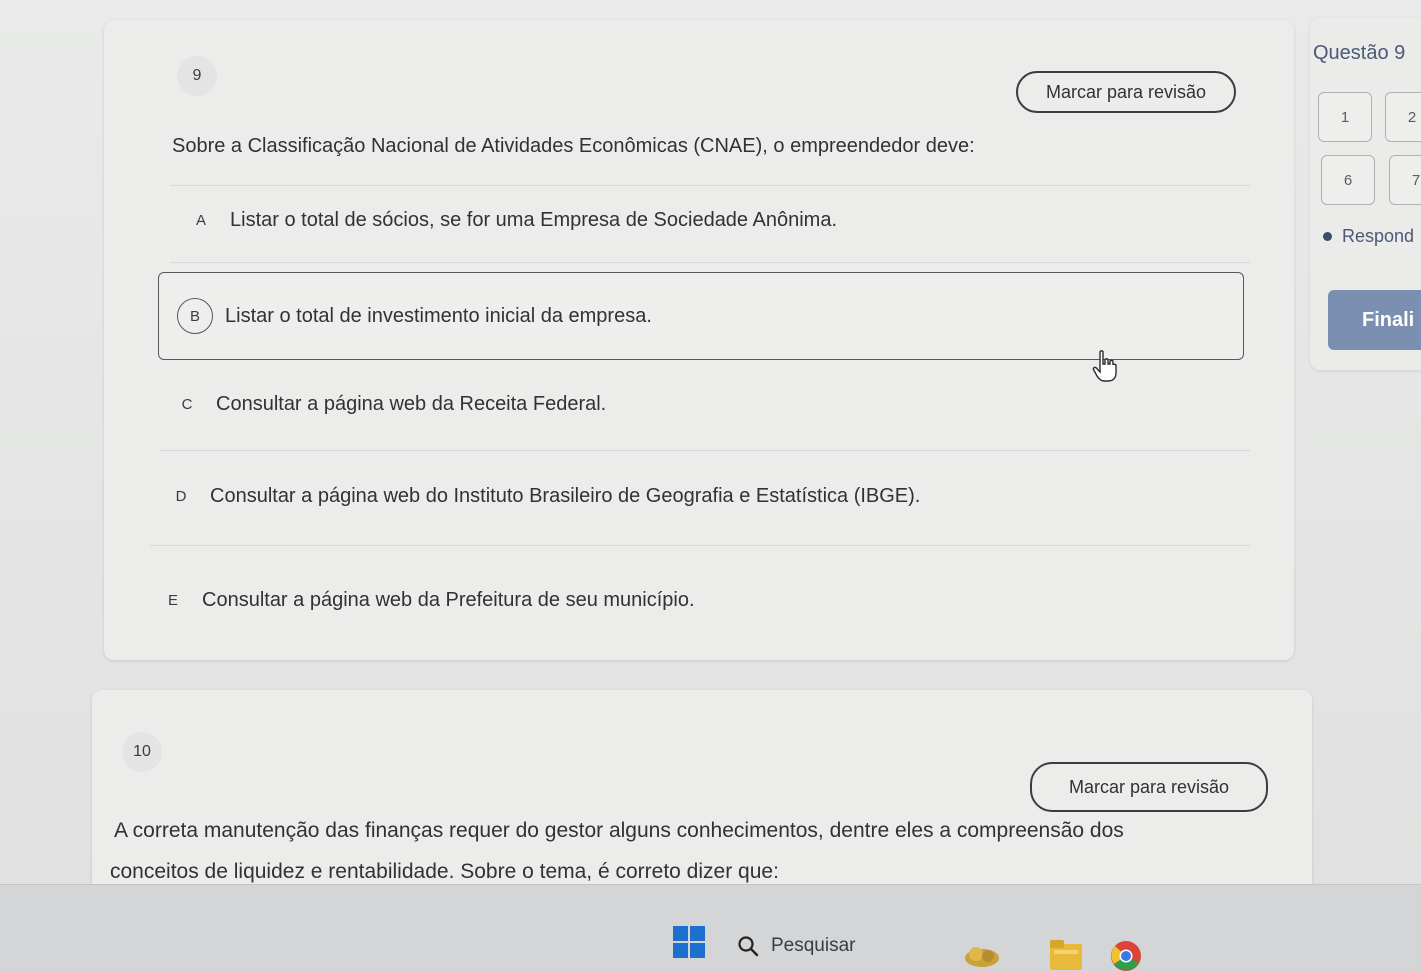 This screenshot has height=972, width=1421. I want to click on nav-question-7: 7, so click(1405, 180).